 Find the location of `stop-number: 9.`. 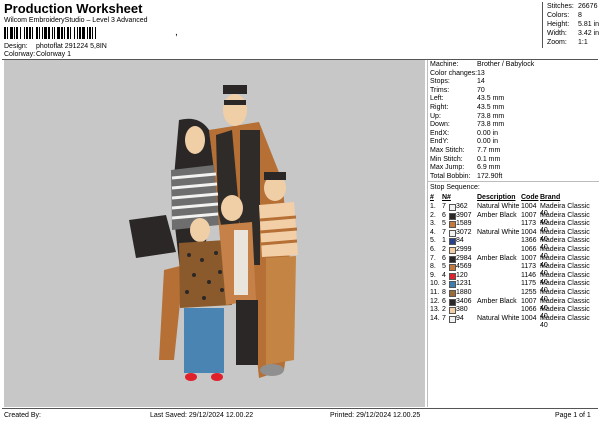

stop-number: 9. is located at coordinates (433, 275).